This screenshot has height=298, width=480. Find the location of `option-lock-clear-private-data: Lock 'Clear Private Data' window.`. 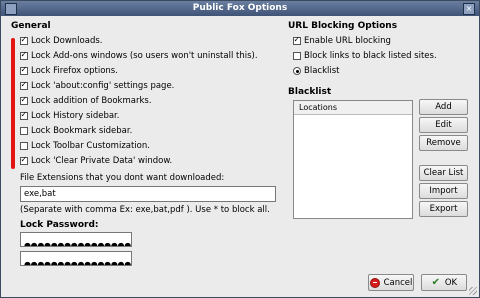

option-lock-clear-private-data: Lock 'Clear Private Data' window. is located at coordinates (96, 161).